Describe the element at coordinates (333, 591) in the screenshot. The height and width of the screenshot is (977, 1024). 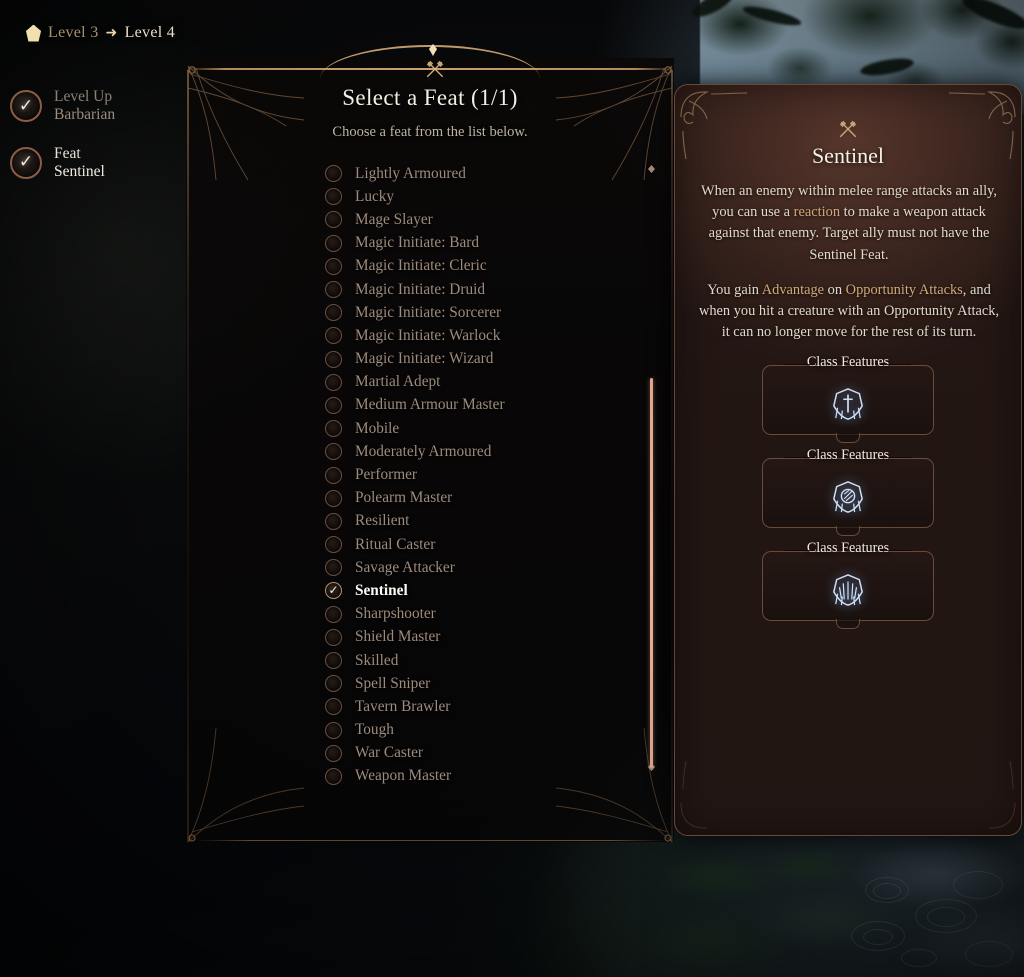
I see `radio-checked-icon` at that location.